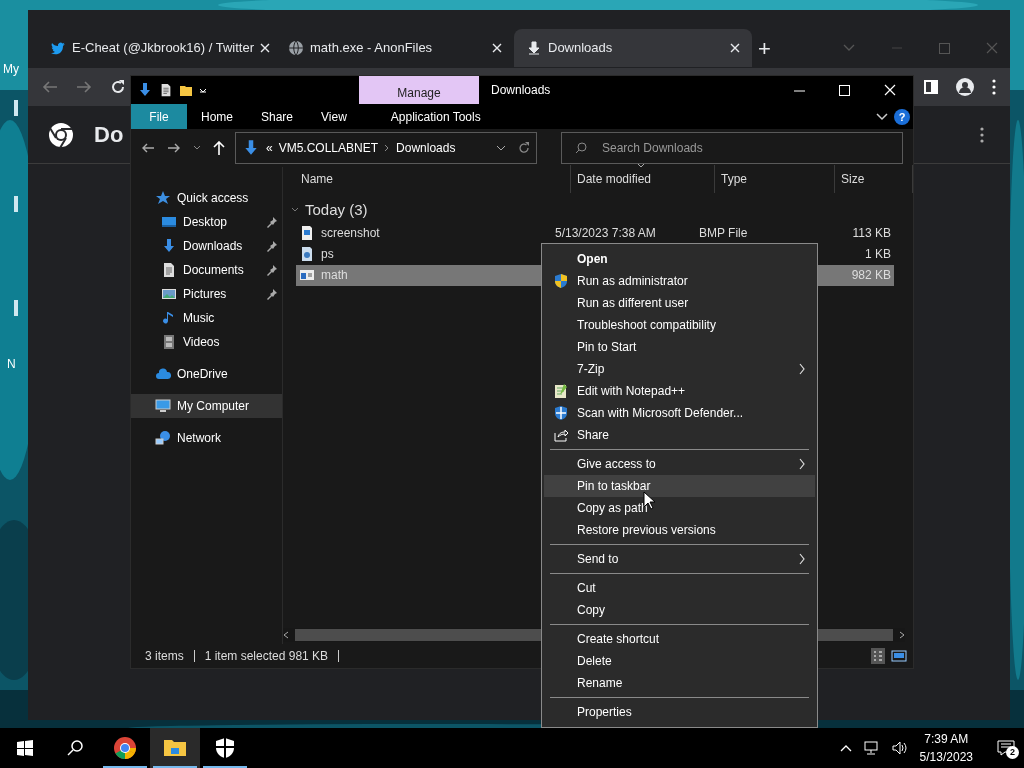 The image size is (1024, 768). What do you see at coordinates (723, 233) in the screenshot?
I see `table-cell: BMP File` at bounding box center [723, 233].